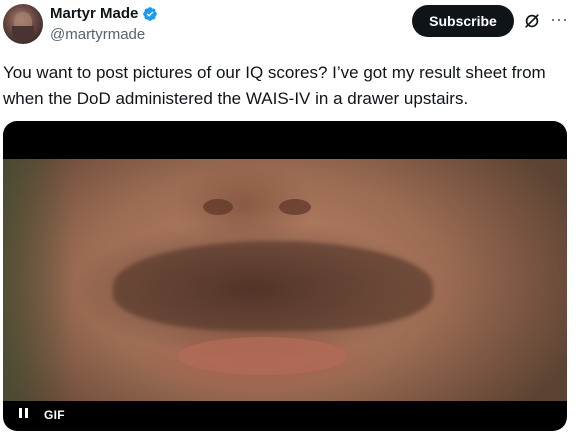 Image resolution: width=578 pixels, height=437 pixels. Describe the element at coordinates (263, 356) in the screenshot. I see `frame-lip` at that location.